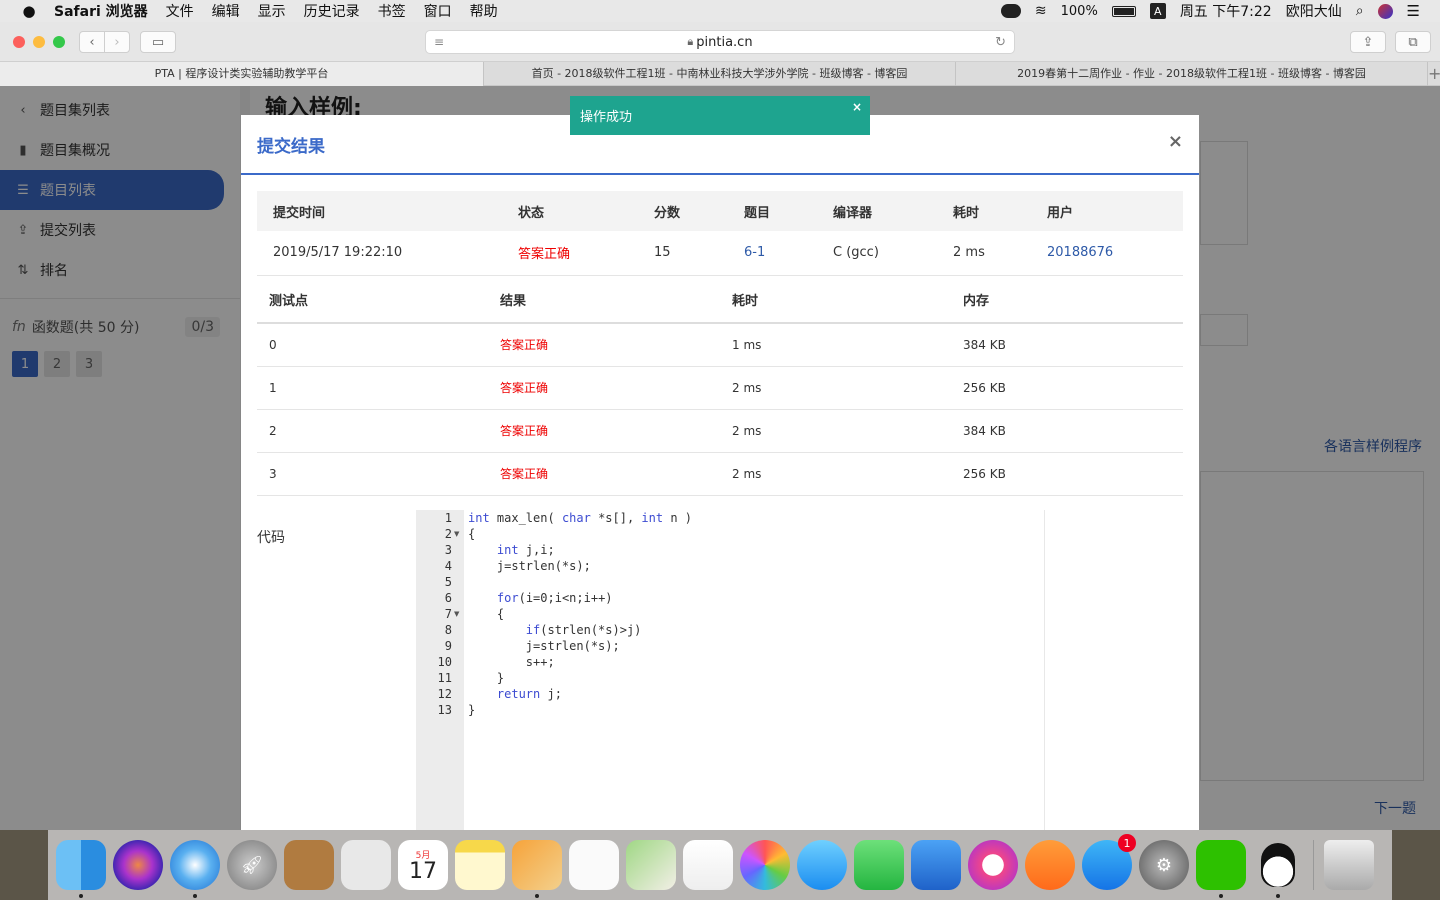 This screenshot has width=1440, height=900. What do you see at coordinates (180, 11) in the screenshot?
I see `menu-file: 文件` at bounding box center [180, 11].